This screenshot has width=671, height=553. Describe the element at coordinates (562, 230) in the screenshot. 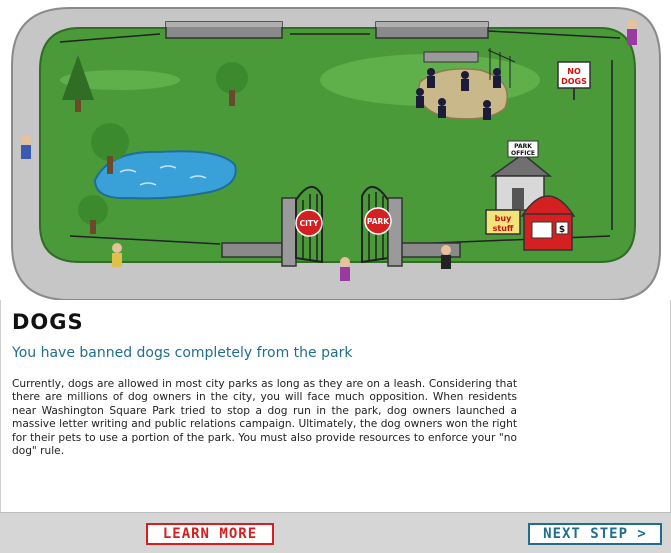

I see `tent-sign: $` at that location.